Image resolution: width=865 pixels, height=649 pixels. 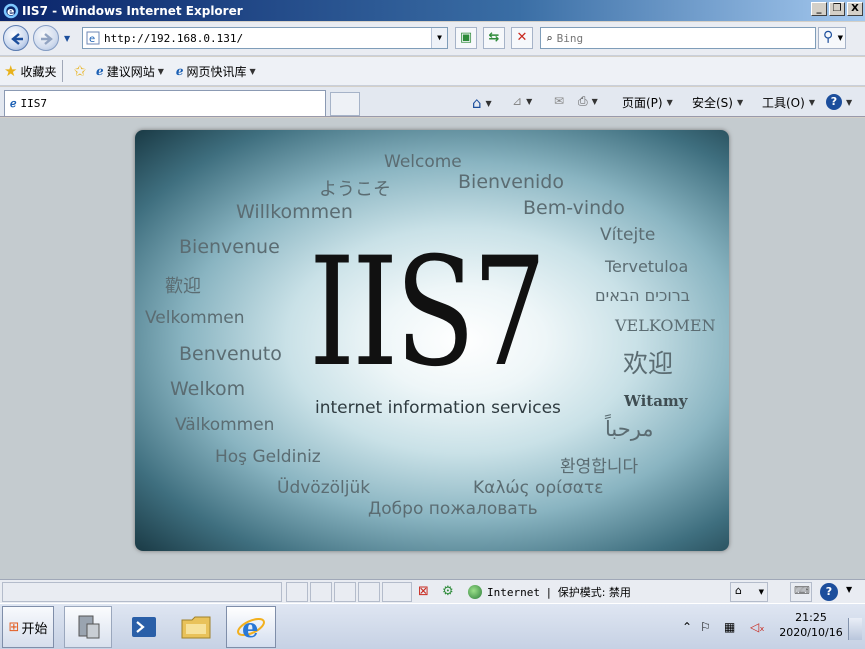 I want to click on blocked-content-icon: ⊠, so click(x=423, y=591).